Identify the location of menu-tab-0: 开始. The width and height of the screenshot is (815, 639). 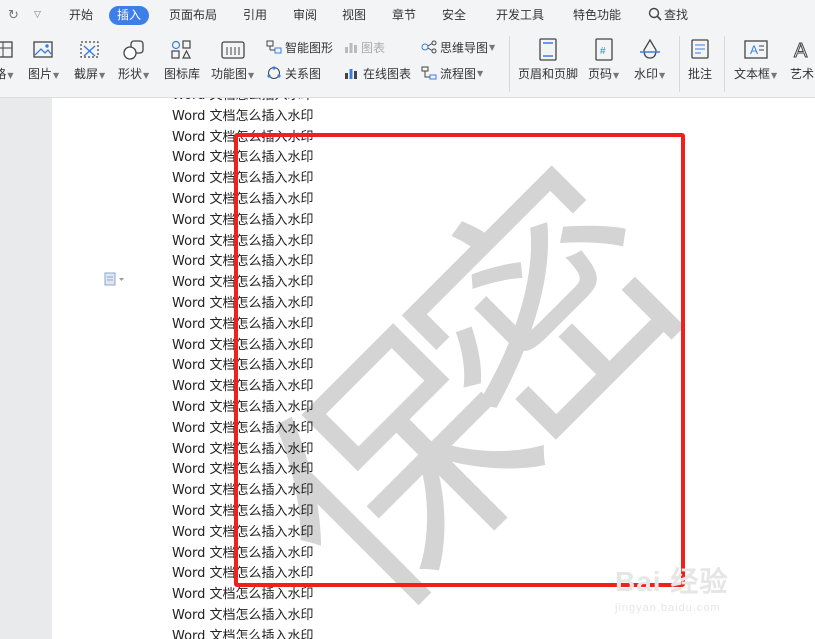
(81, 15).